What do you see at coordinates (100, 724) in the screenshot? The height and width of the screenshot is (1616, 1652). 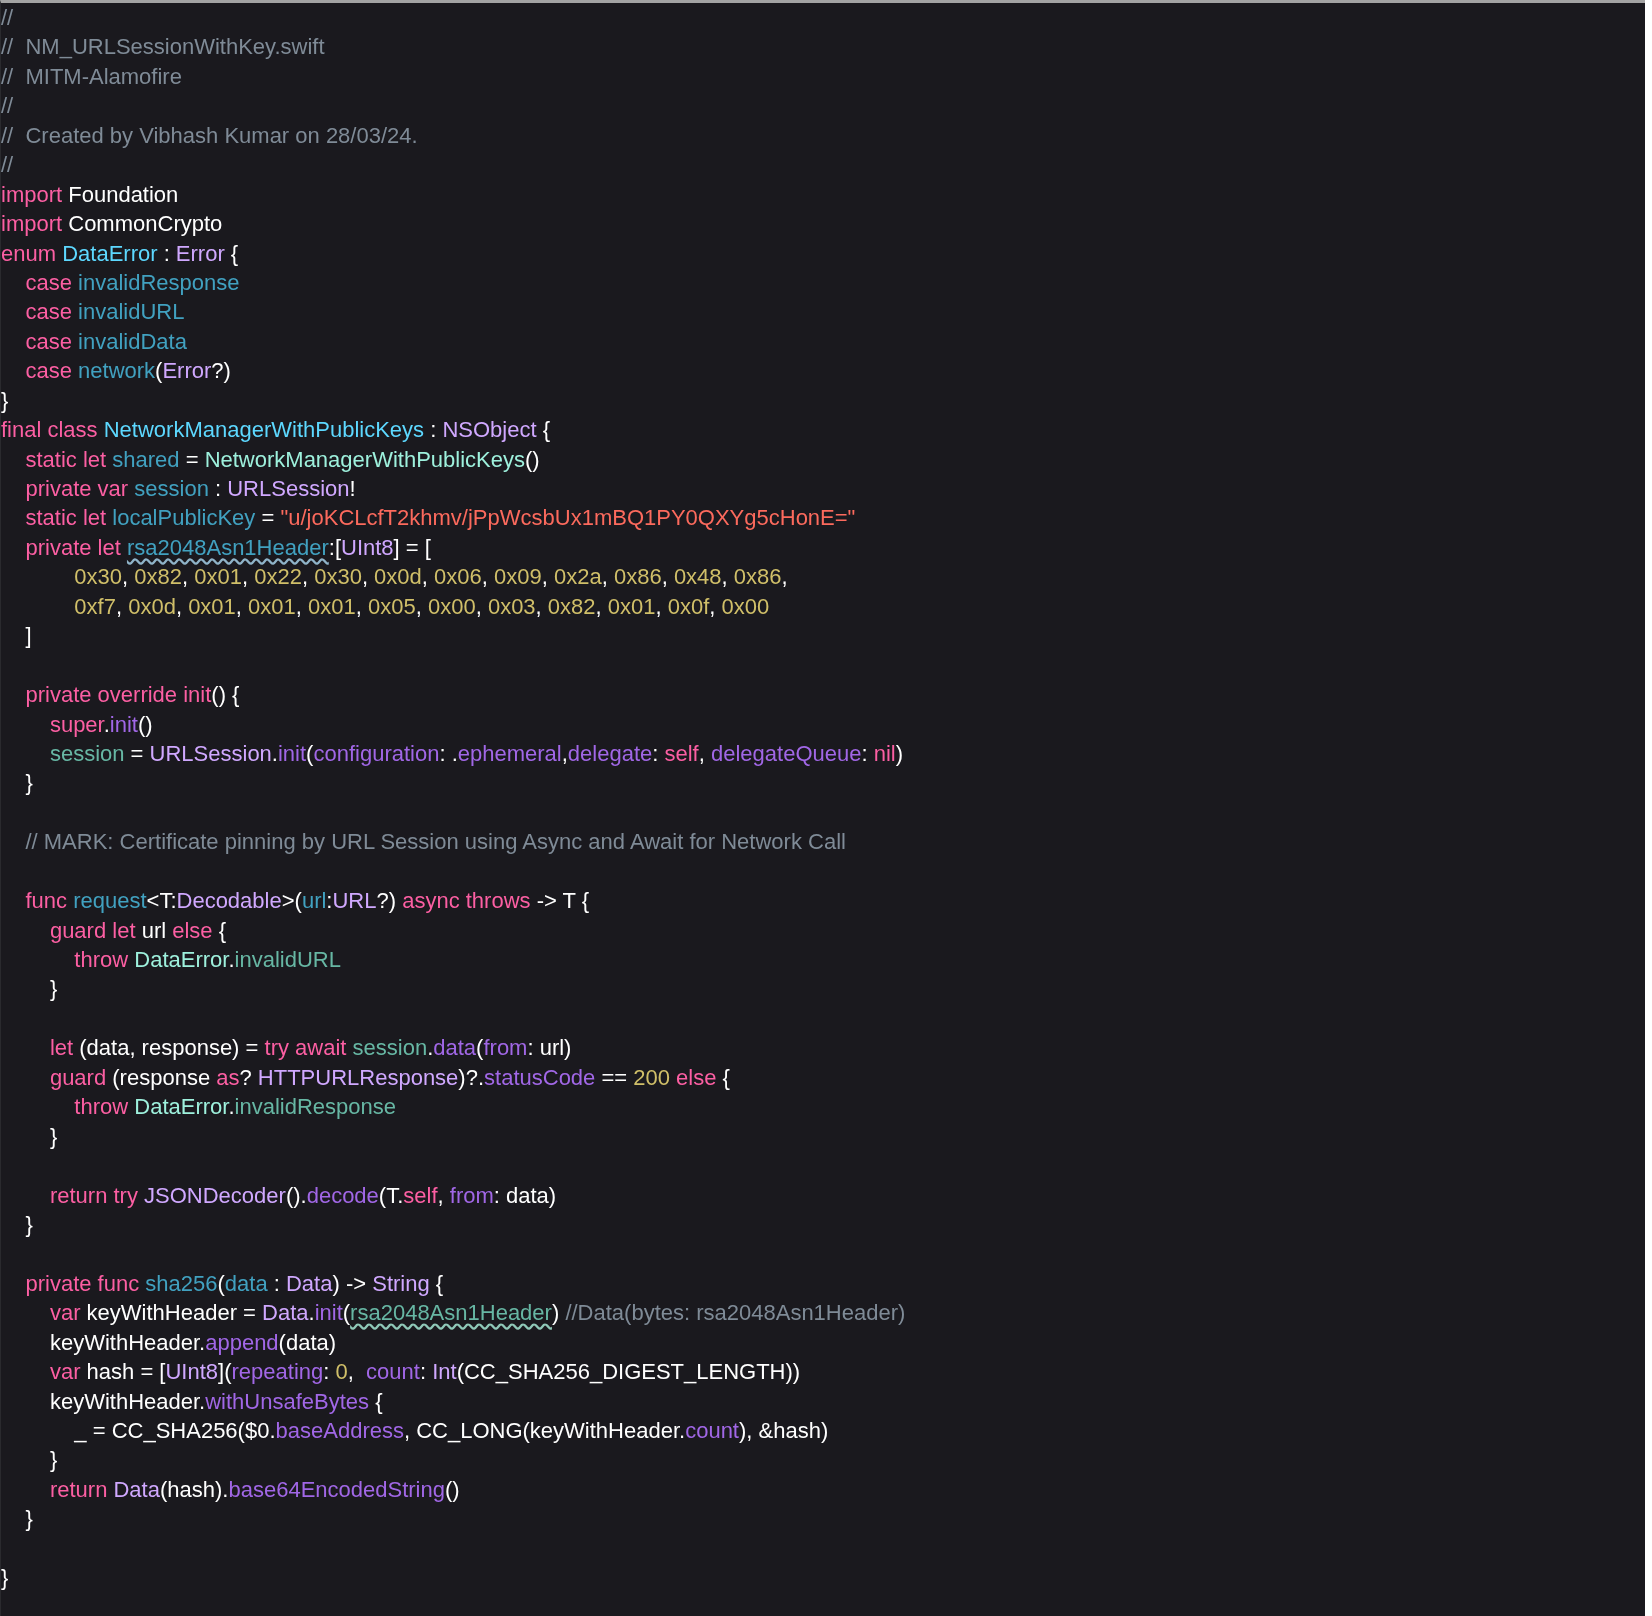 I see `code-line: super.init()` at bounding box center [100, 724].